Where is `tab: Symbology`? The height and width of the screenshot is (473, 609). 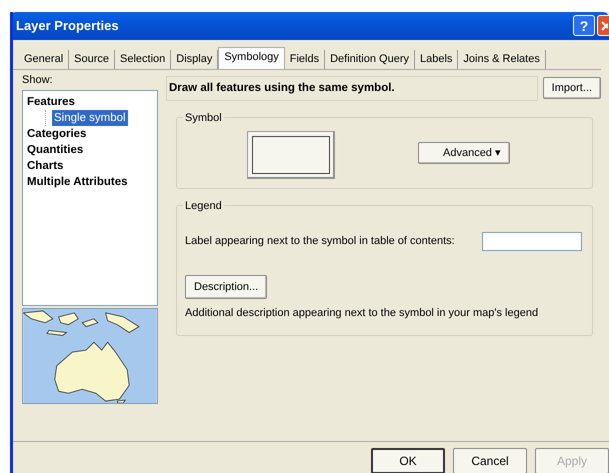
tab: Symbology is located at coordinates (251, 57).